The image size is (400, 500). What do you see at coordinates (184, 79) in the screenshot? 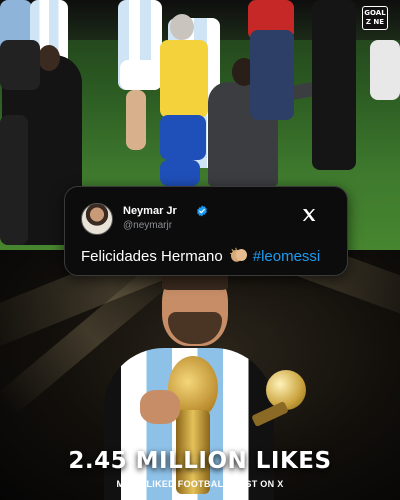
I see `player-brazil-yellow` at bounding box center [184, 79].